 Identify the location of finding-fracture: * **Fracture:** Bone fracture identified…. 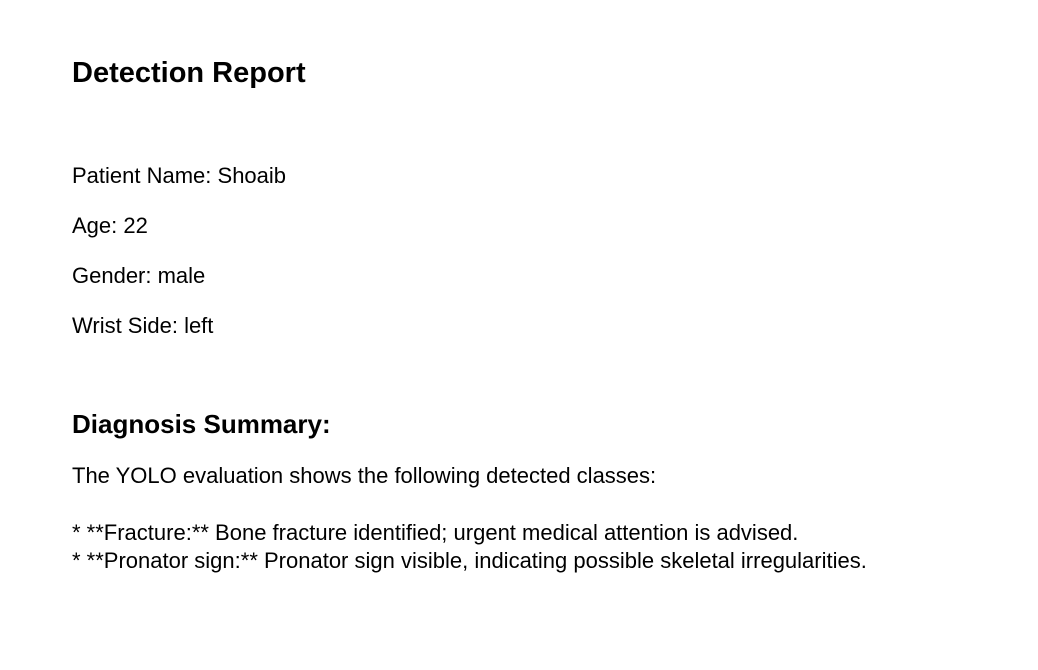
(435, 532).